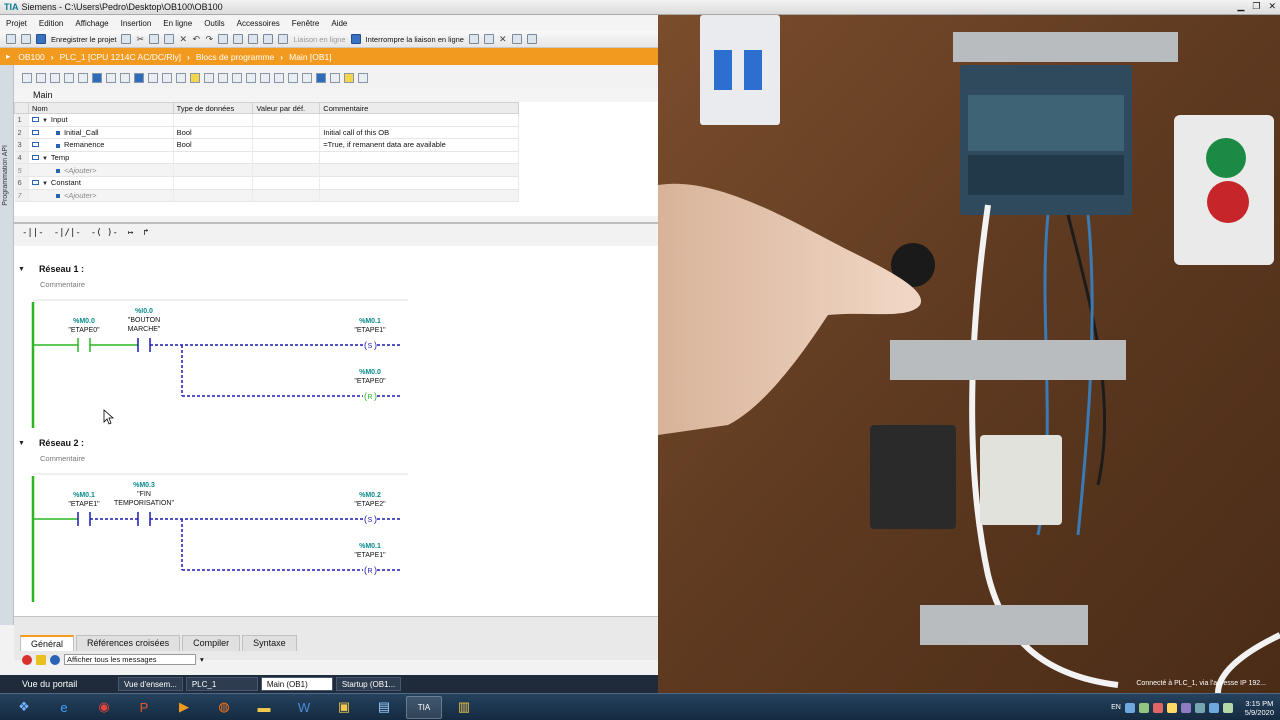  What do you see at coordinates (283, 39) in the screenshot?
I see `go-online-icon` at bounding box center [283, 39].